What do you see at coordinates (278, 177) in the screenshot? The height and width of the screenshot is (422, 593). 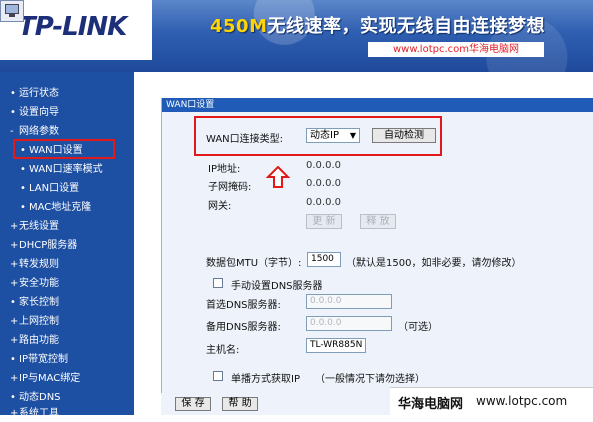 I see `up-arrow-icon` at bounding box center [278, 177].